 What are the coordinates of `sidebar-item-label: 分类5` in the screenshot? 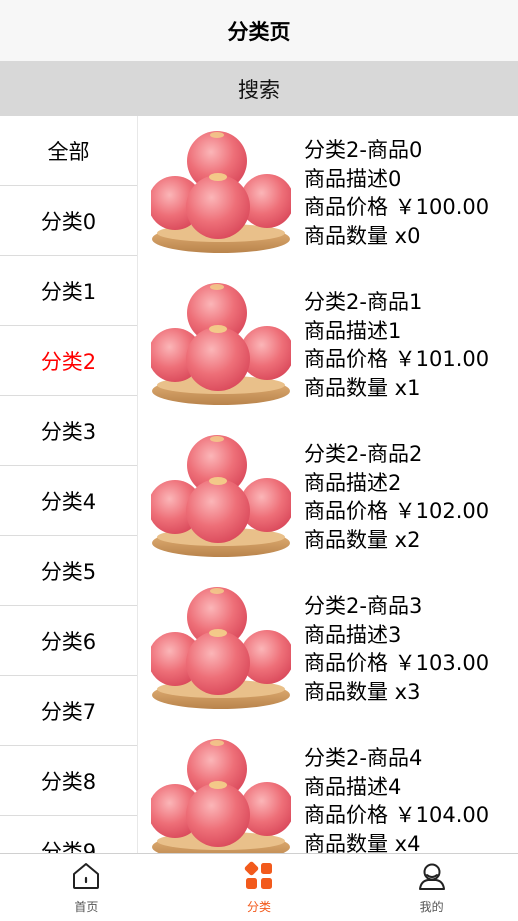 It's located at (68, 571).